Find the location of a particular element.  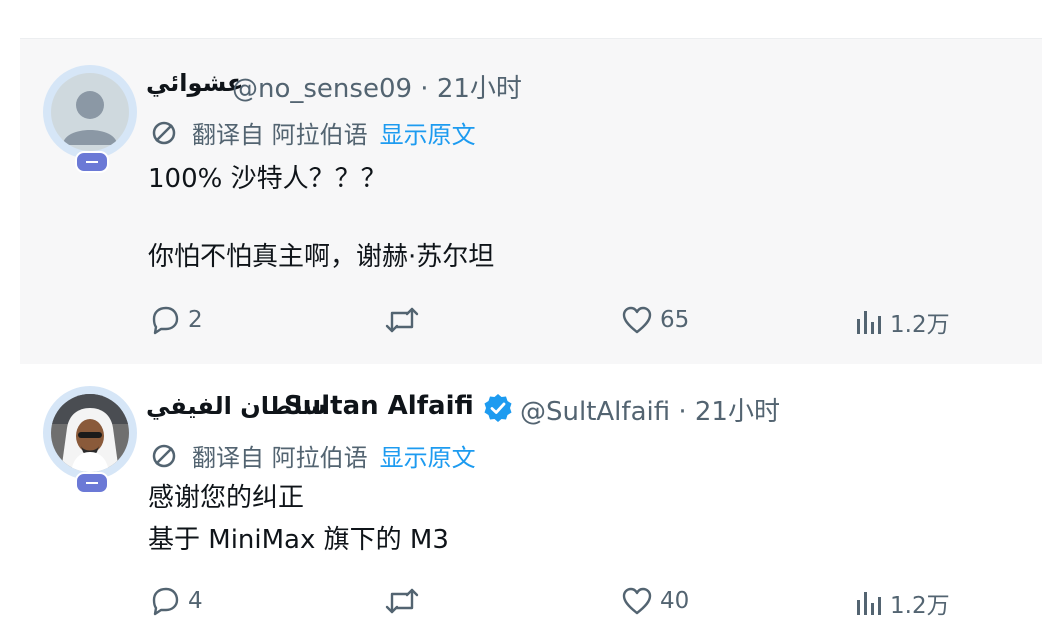

display-name: عشوائي is located at coordinates (194, 83).